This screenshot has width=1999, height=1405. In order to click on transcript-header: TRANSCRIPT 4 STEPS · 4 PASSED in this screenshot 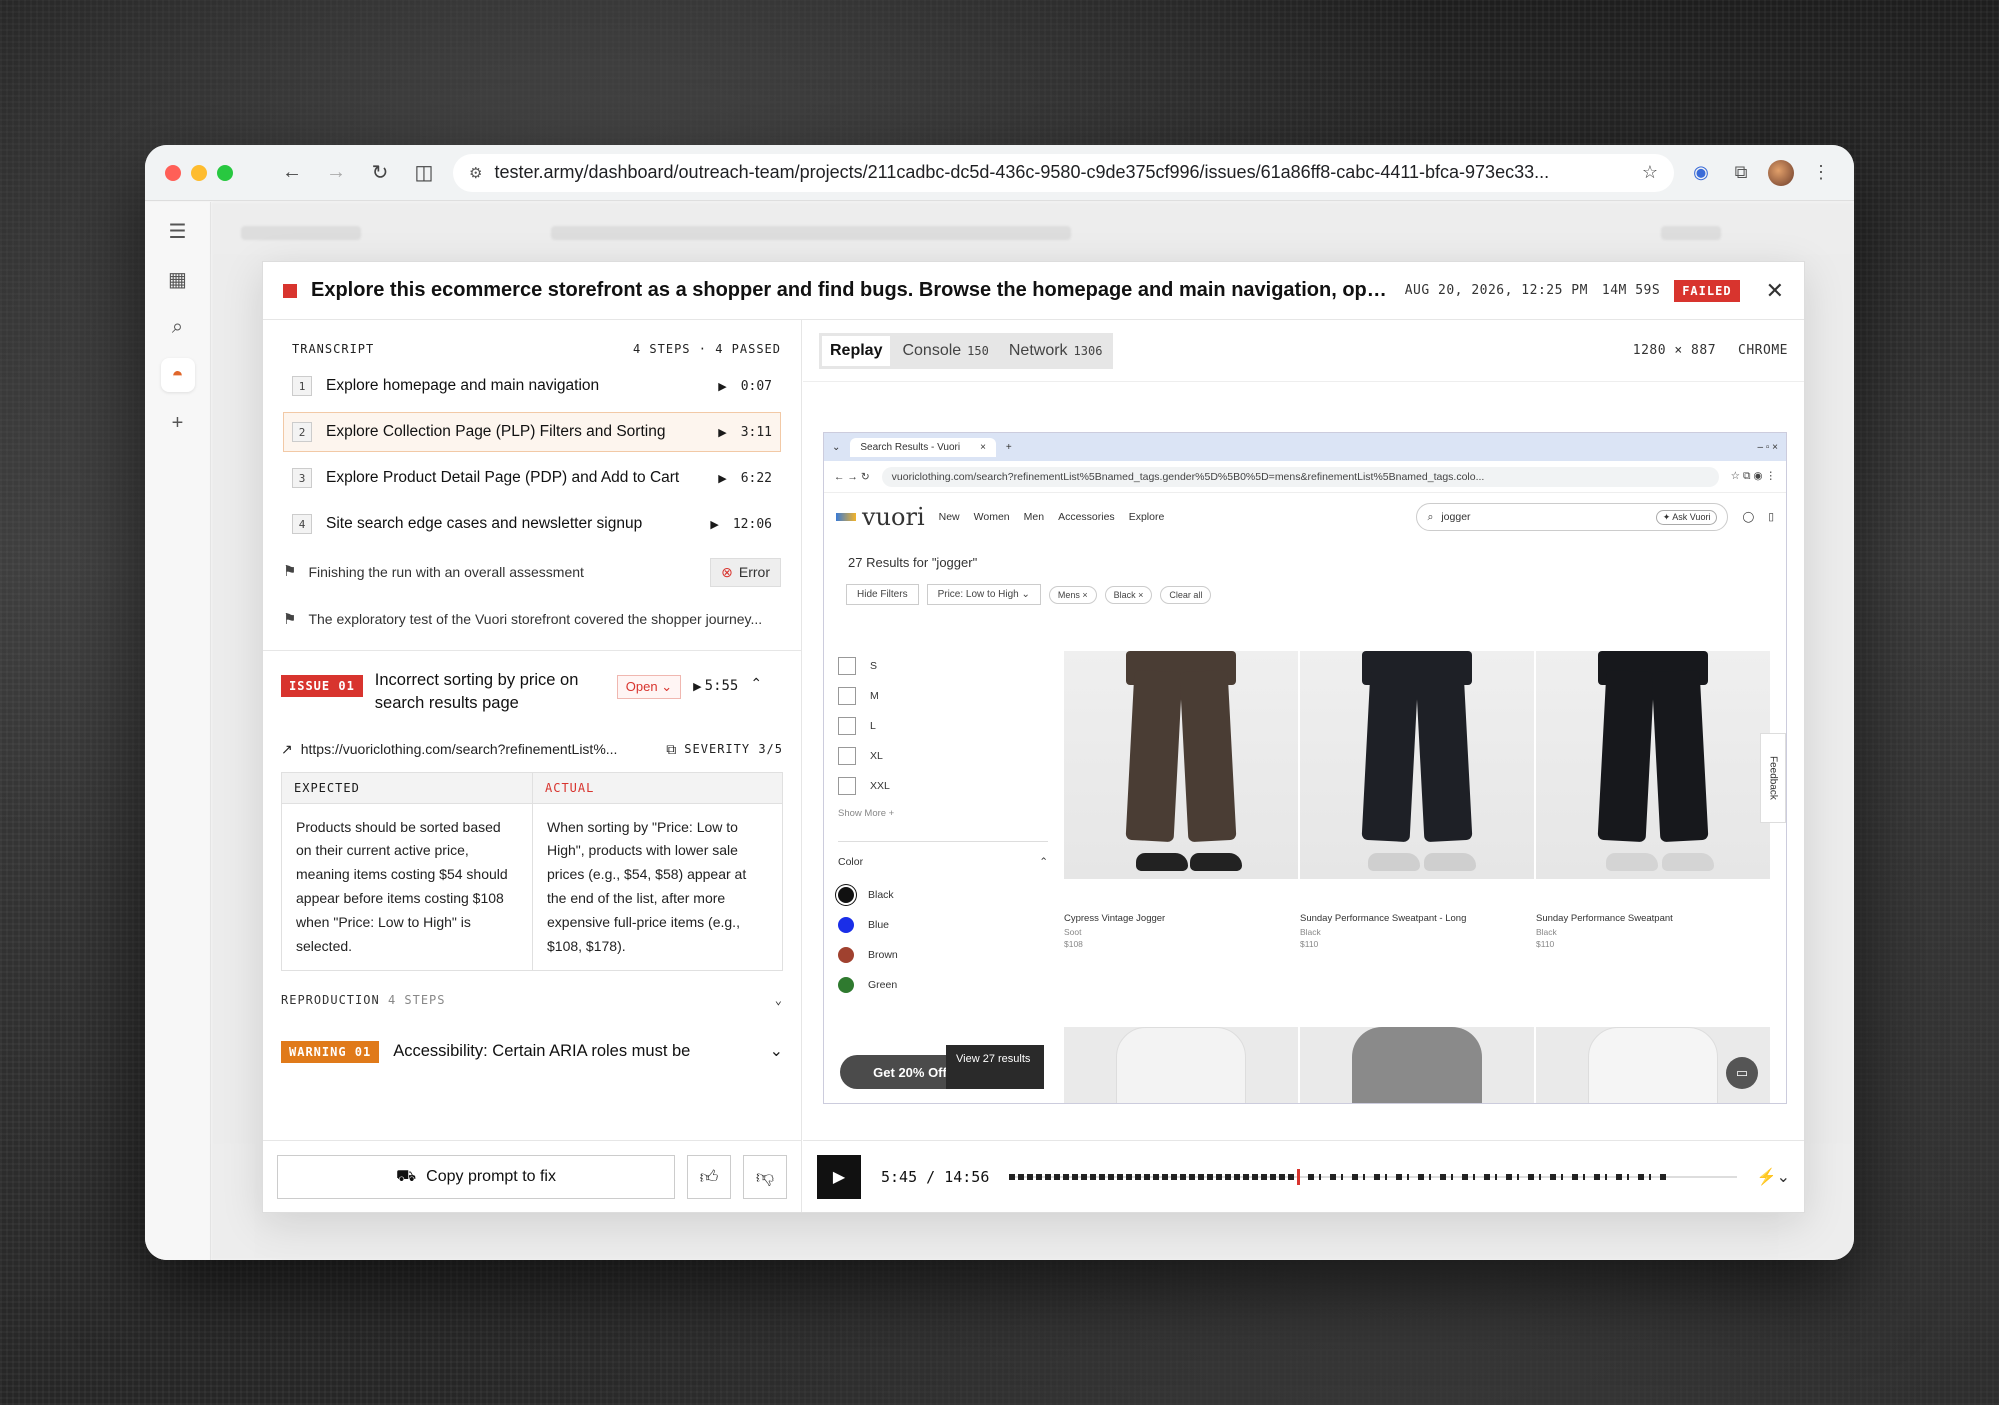, I will do `click(532, 343)`.